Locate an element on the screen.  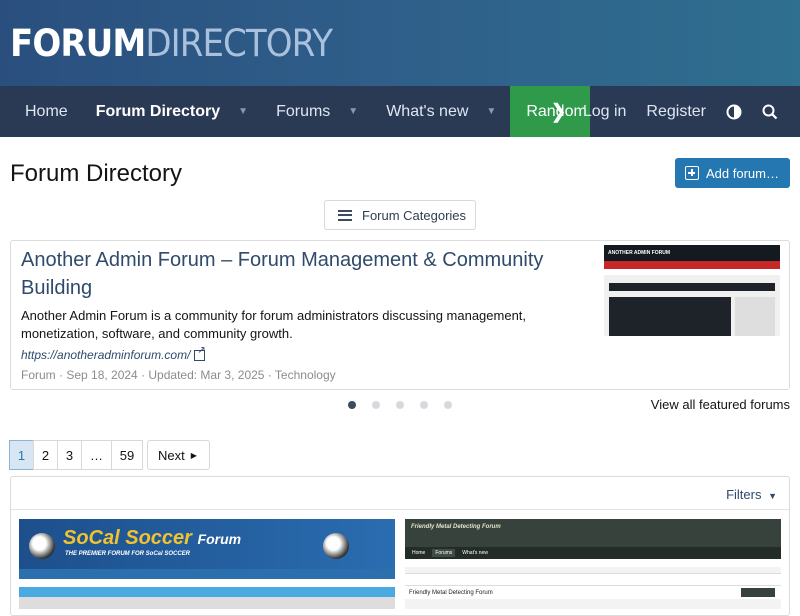
page-link-1: 1 is located at coordinates (21, 455).